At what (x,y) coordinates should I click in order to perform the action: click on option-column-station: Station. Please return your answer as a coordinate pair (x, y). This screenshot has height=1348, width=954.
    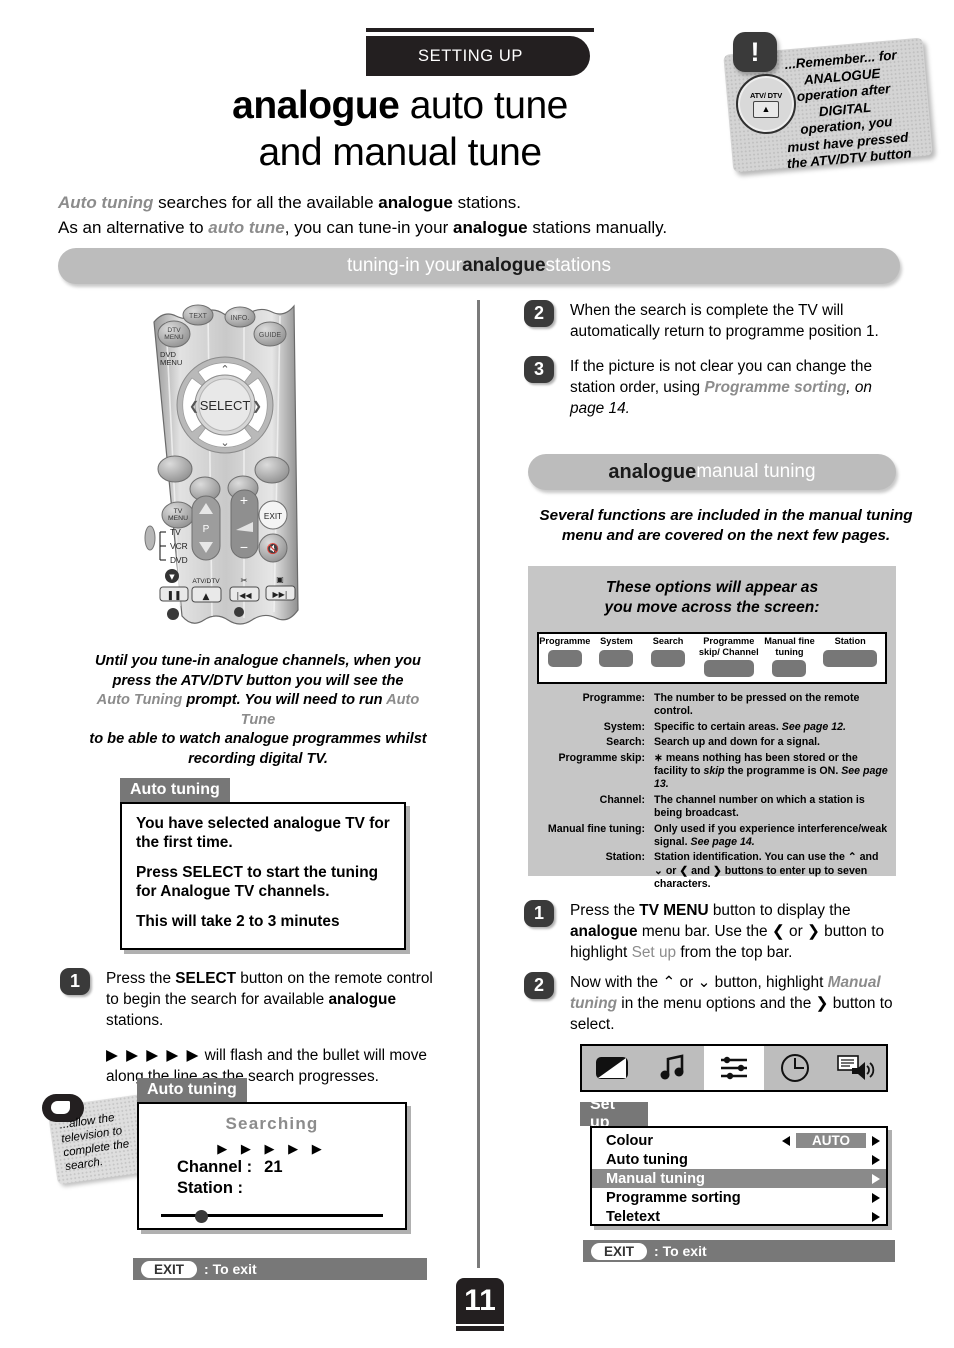
    Looking at the image, I should click on (850, 650).